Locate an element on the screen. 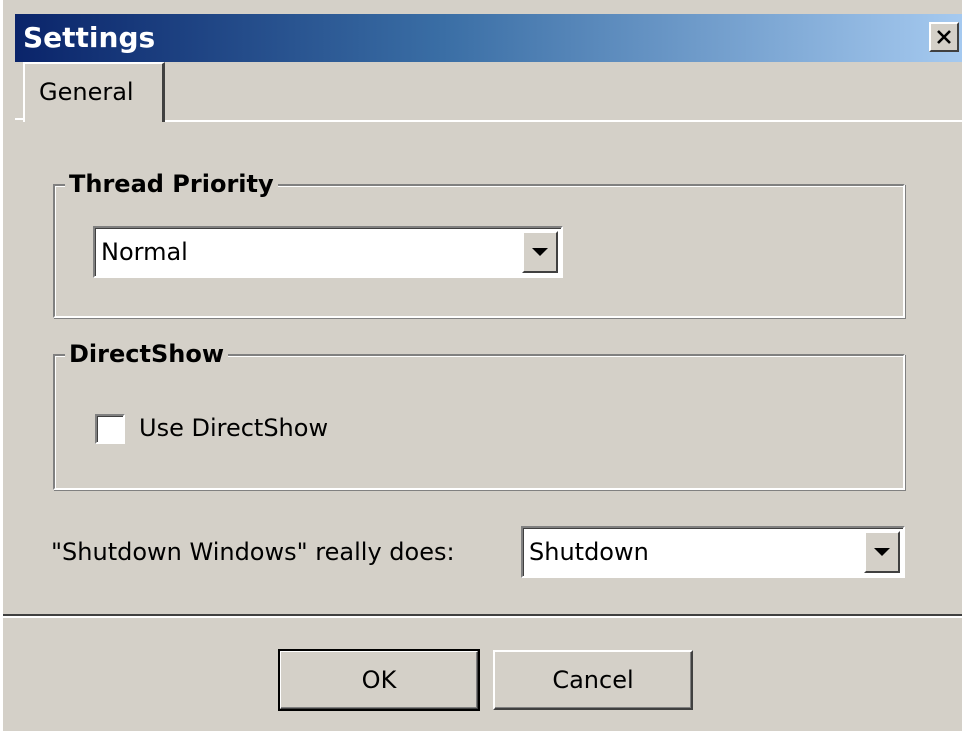  directshow-title: DirectShow is located at coordinates (146, 354).